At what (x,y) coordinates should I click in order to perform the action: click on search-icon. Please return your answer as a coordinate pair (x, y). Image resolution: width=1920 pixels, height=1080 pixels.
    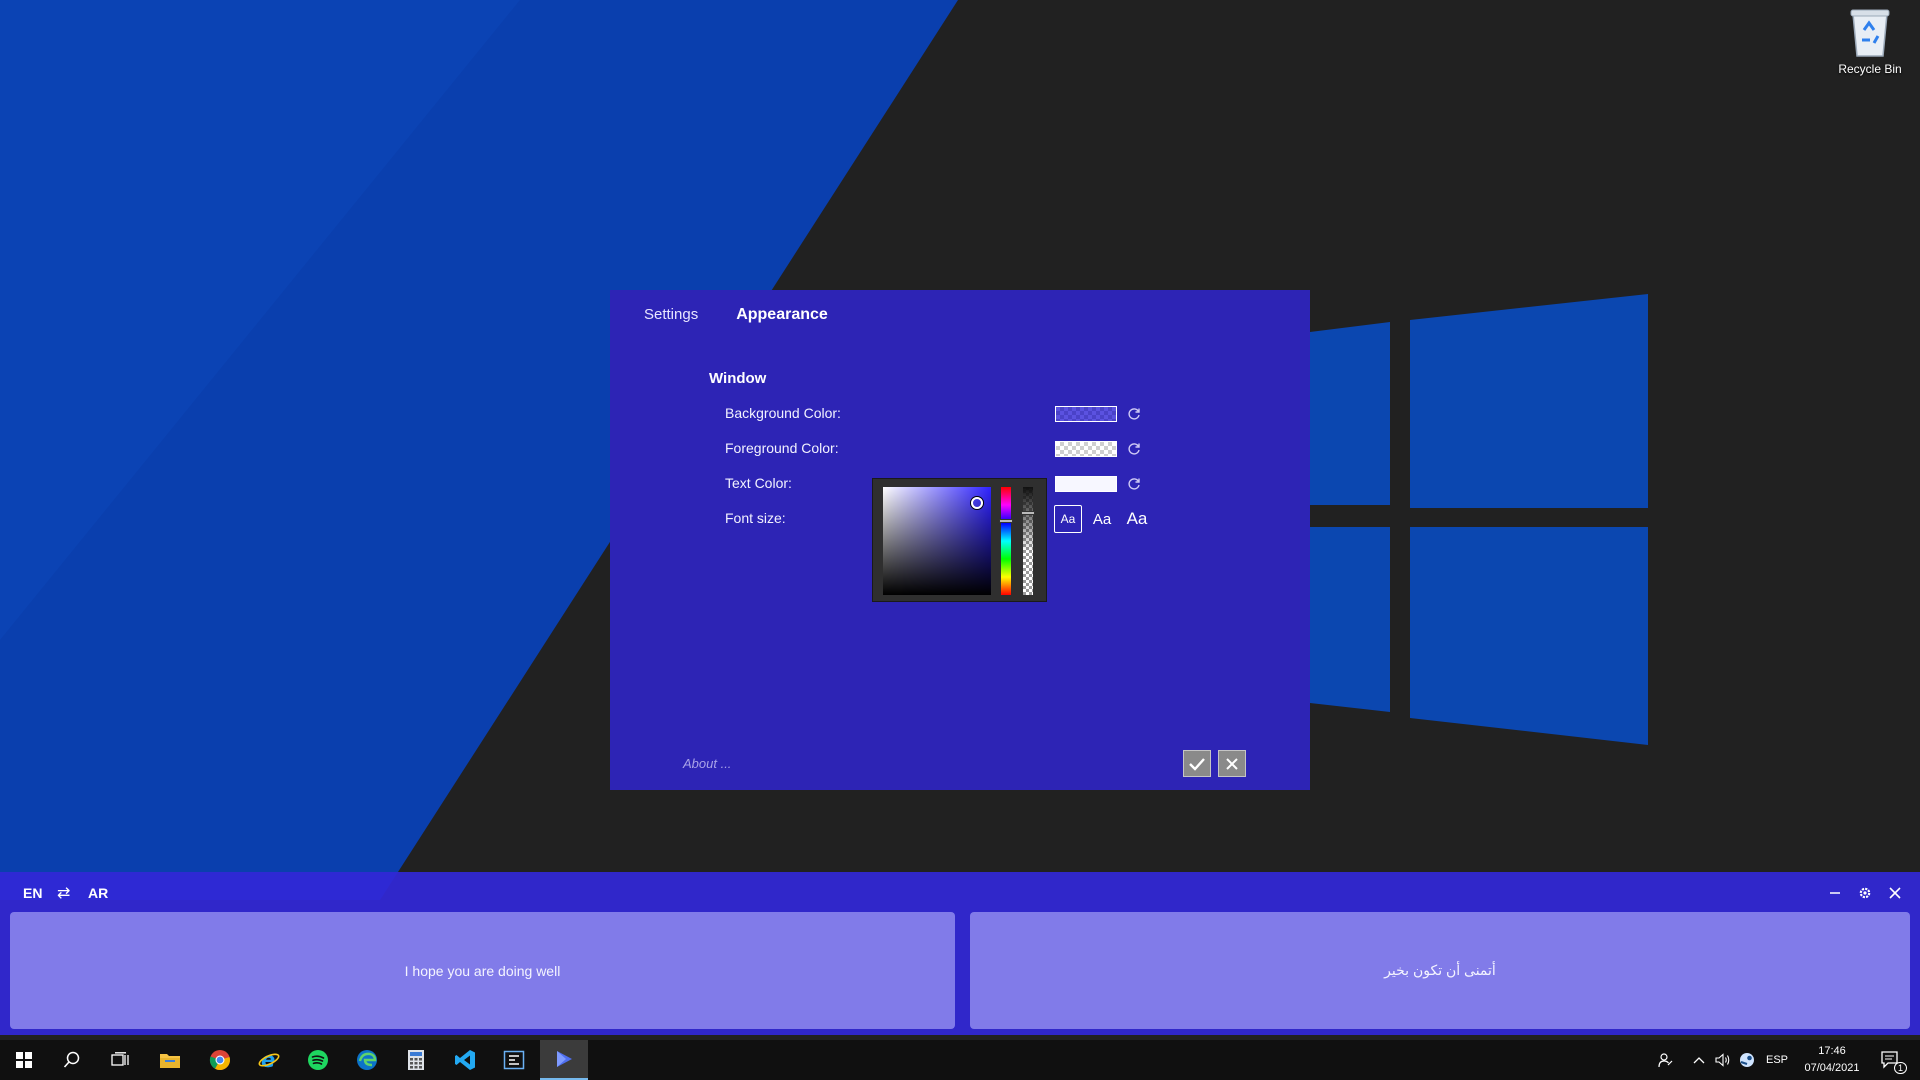
    Looking at the image, I should click on (71, 1059).